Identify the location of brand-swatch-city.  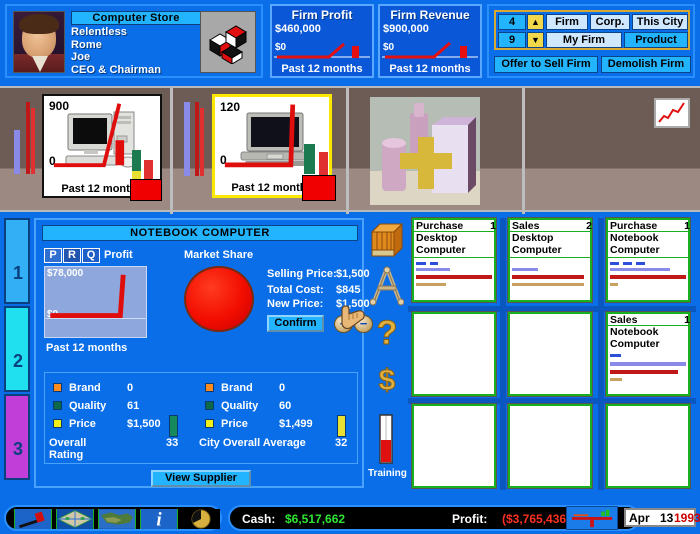
(209, 387).